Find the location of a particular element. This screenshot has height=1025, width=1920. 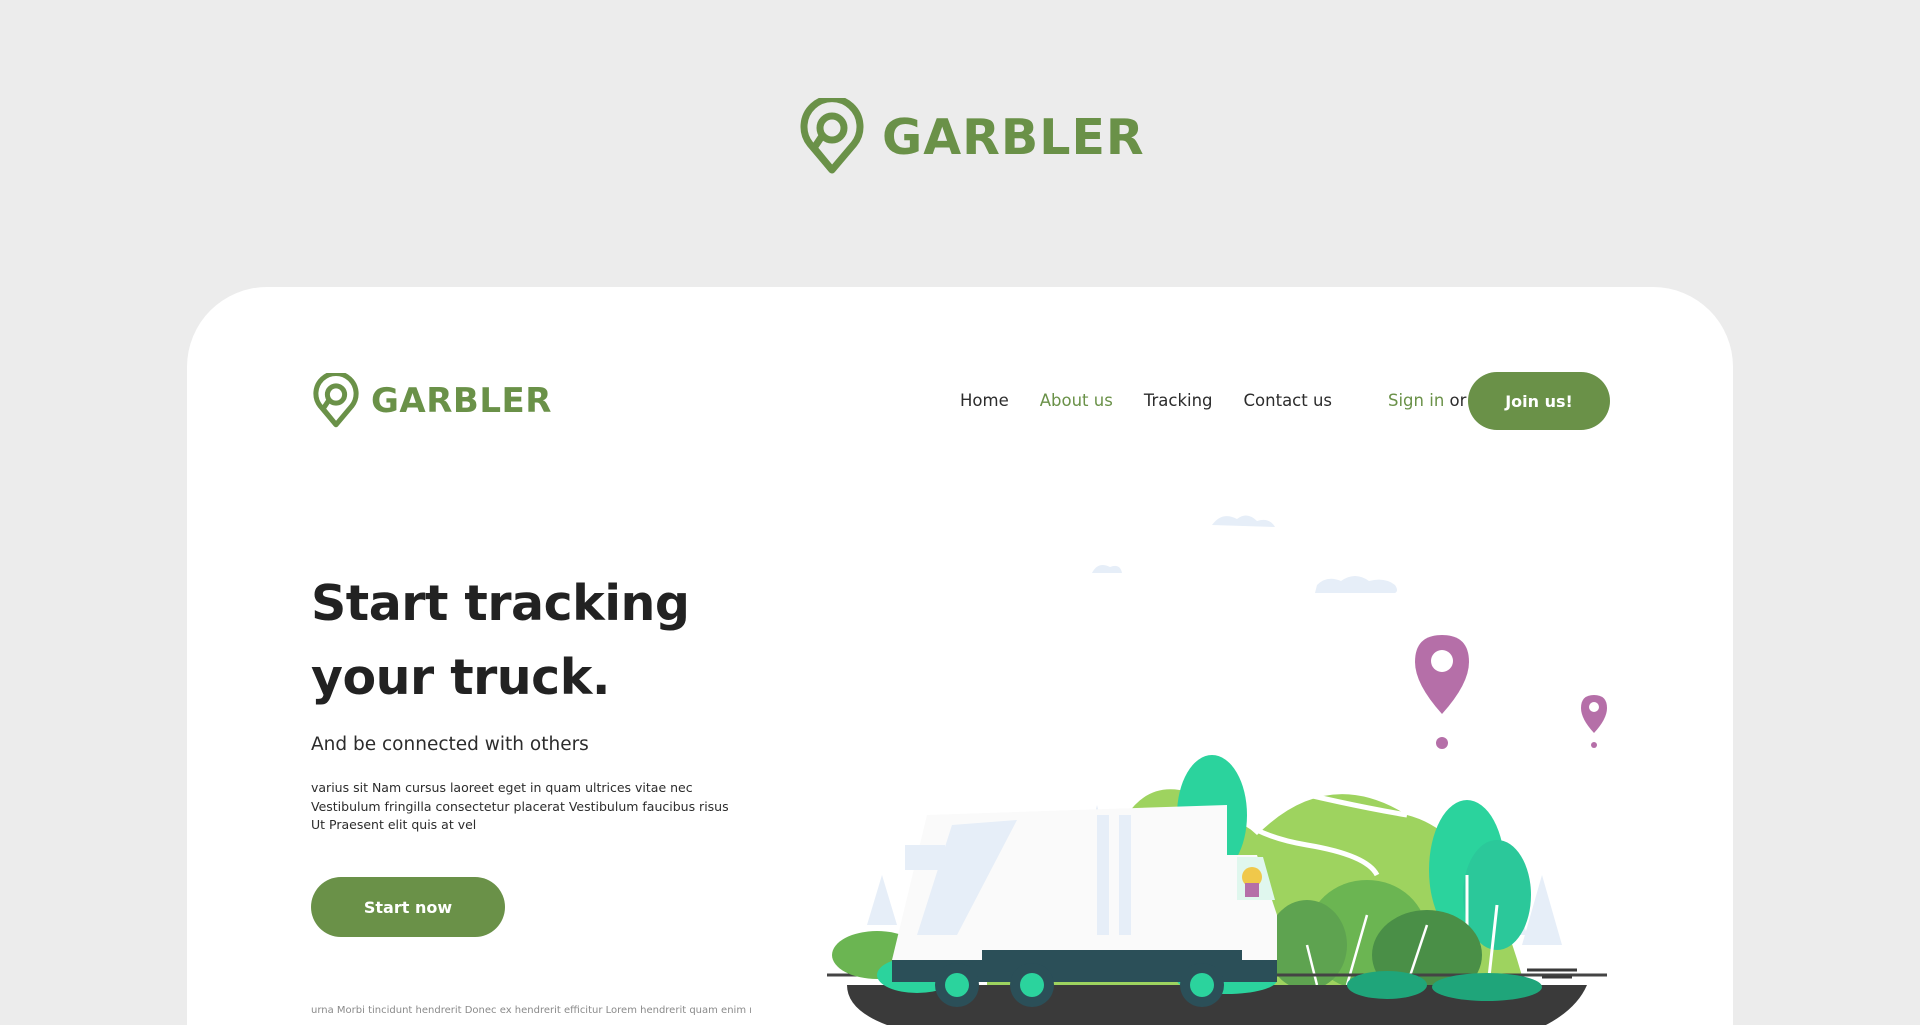

main-nav: Home About us Tracking Contact us is located at coordinates (1146, 400).